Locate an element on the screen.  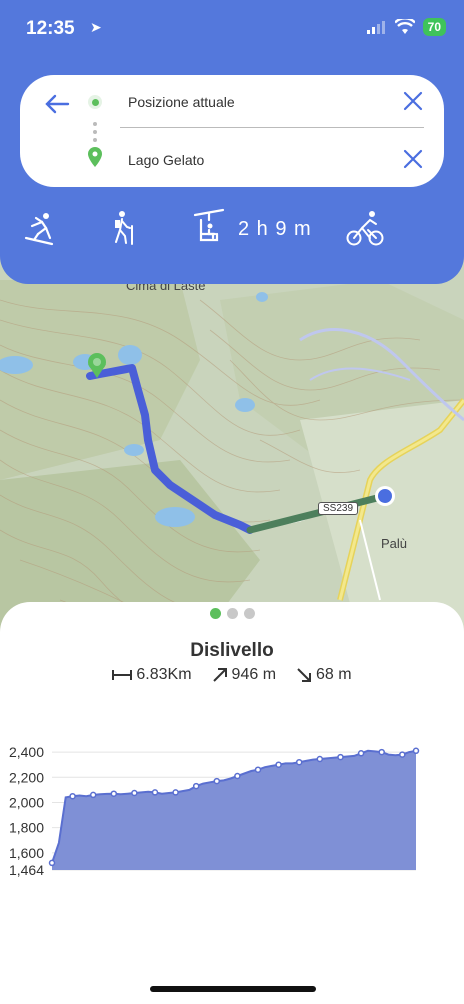
origin-field: Posizione attuale is located at coordinates (181, 102).